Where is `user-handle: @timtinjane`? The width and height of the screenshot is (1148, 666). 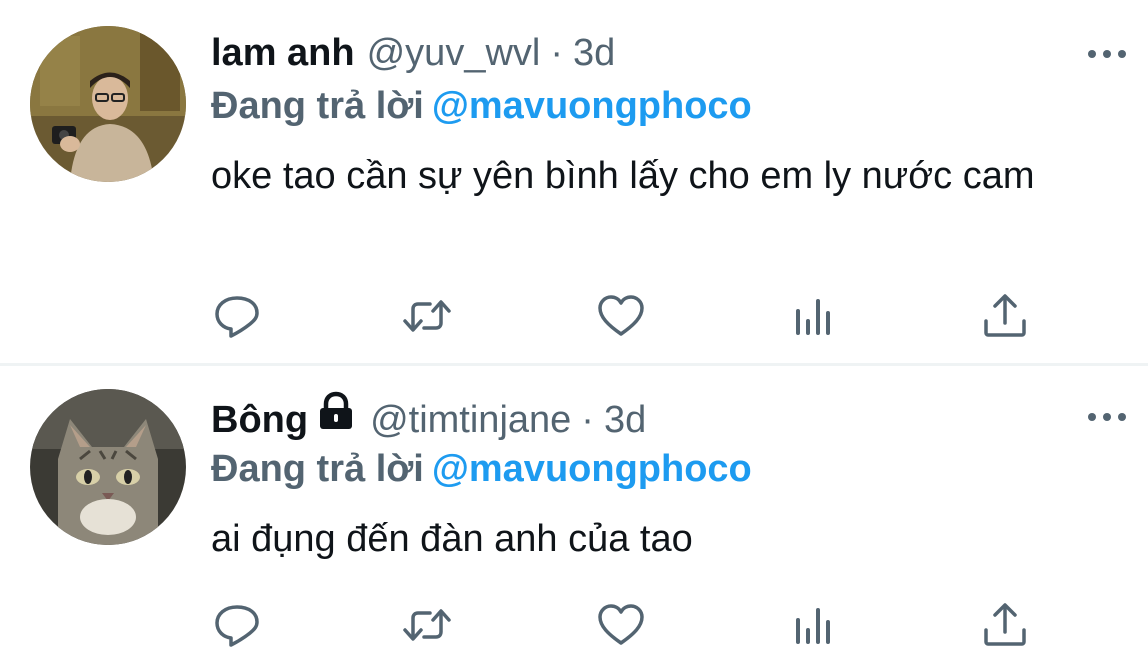
user-handle: @timtinjane is located at coordinates (470, 420).